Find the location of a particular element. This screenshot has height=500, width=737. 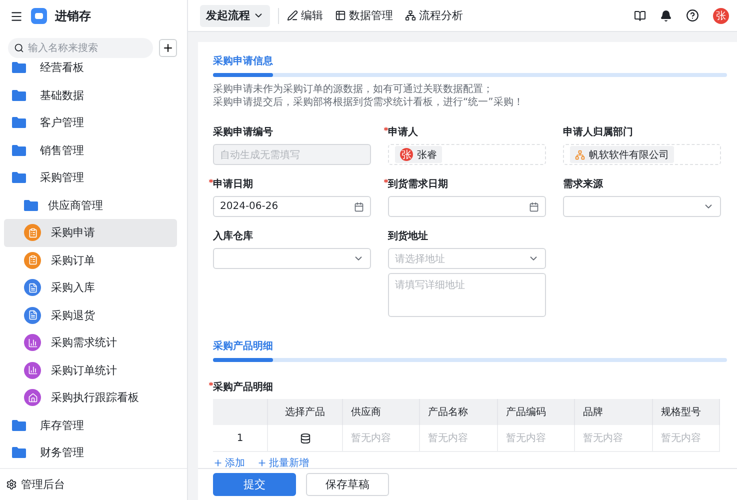

sidebar-item: 库存管理 is located at coordinates (90, 425).